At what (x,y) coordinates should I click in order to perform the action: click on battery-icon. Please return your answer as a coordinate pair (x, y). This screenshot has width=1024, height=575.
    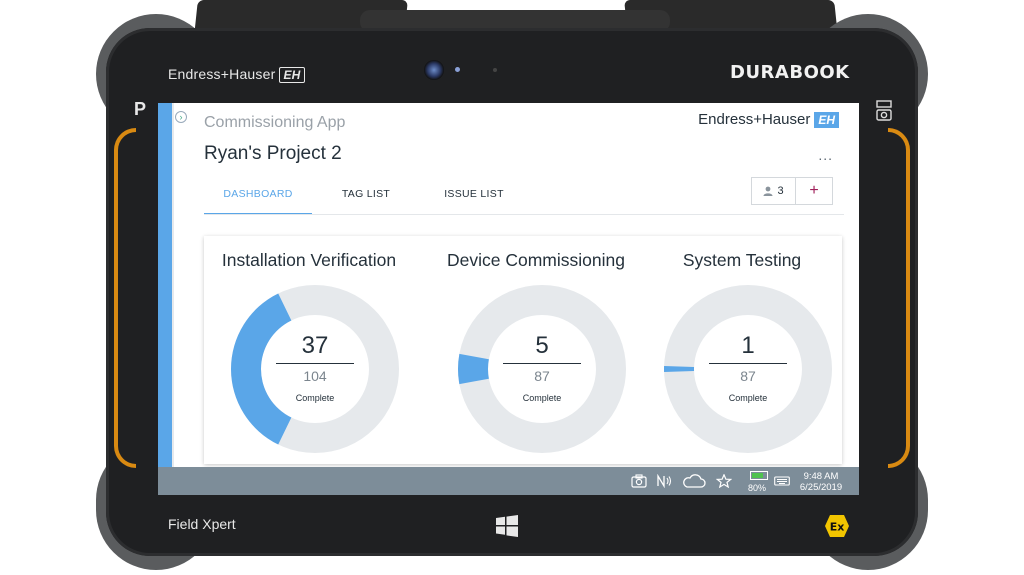
    Looking at the image, I should click on (759, 475).